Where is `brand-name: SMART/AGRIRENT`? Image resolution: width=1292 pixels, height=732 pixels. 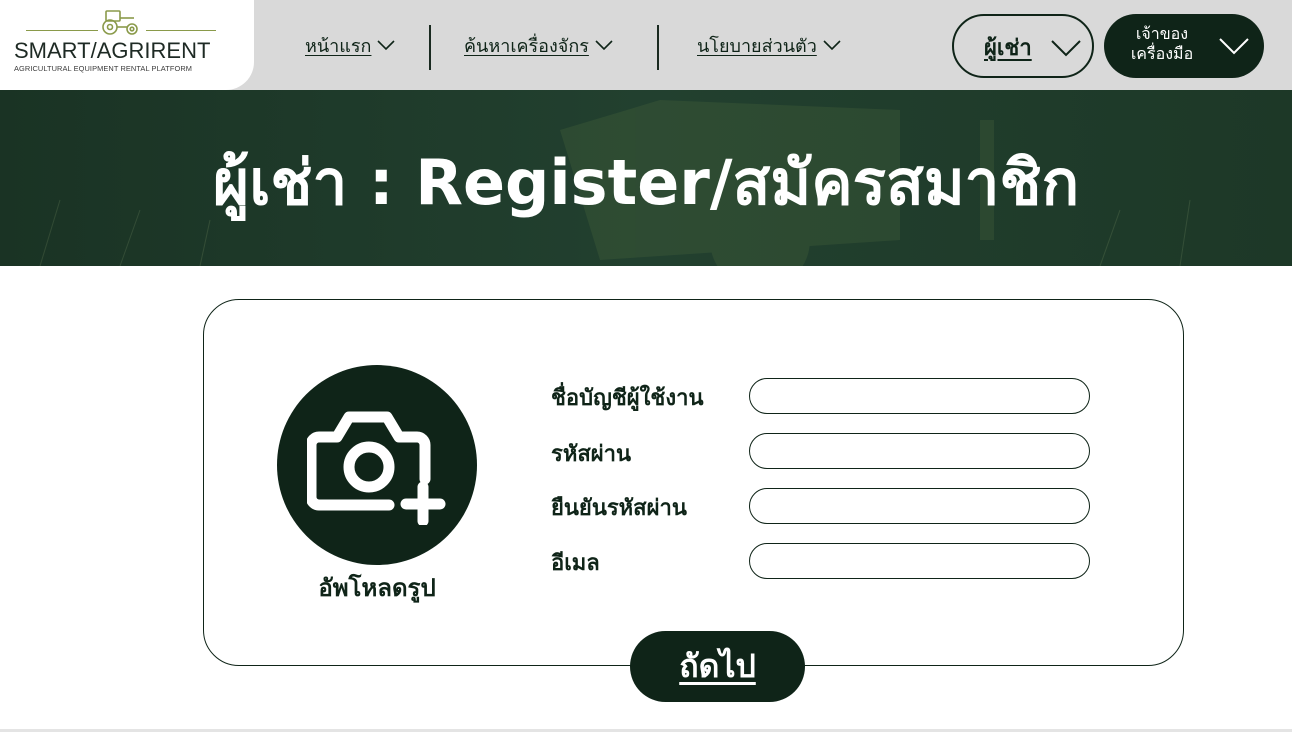
brand-name: SMART/AGRIRENT is located at coordinates (112, 50).